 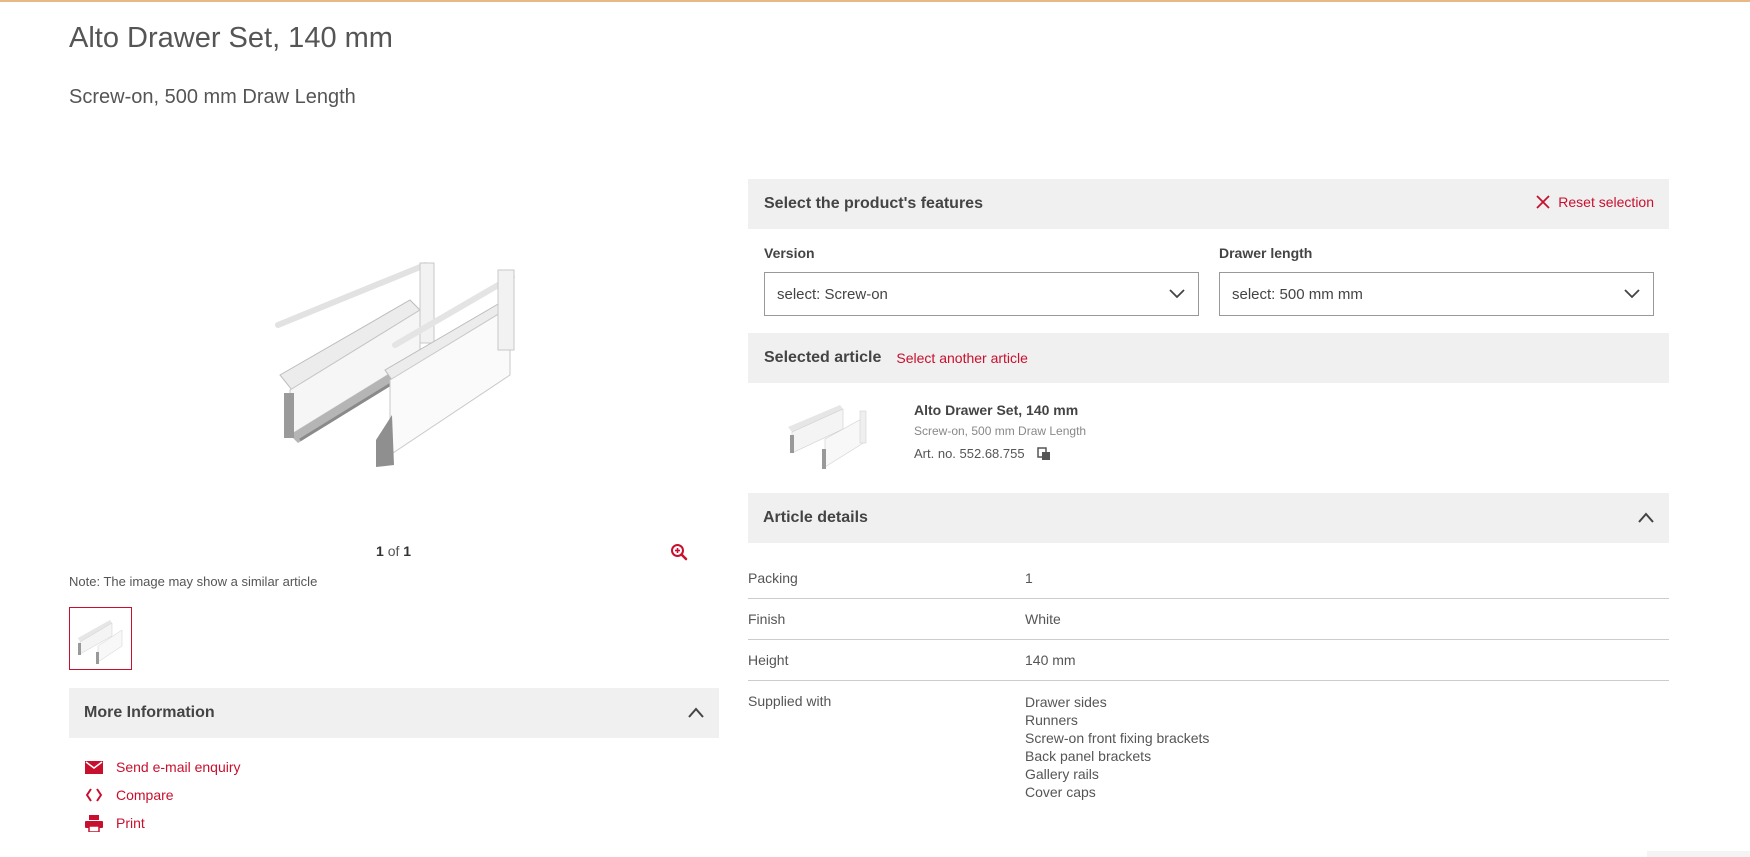 I want to click on more-information-links: Send e-mail enquiry Compare Print, so click(x=162, y=795).